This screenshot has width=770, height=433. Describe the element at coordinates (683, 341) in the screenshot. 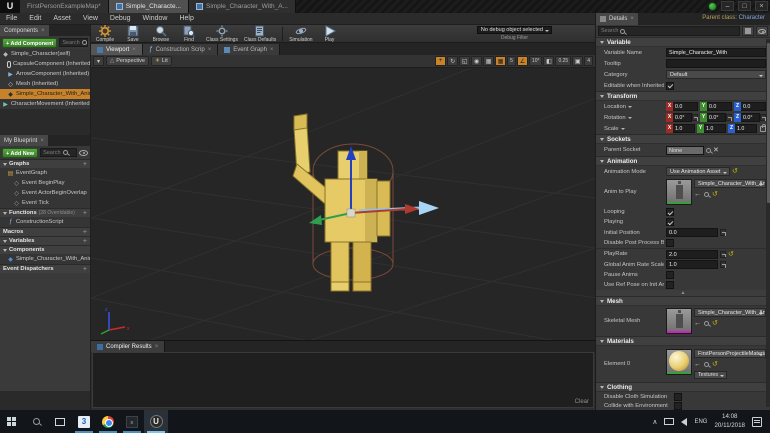

I see `materials-section-header: Materials` at that location.